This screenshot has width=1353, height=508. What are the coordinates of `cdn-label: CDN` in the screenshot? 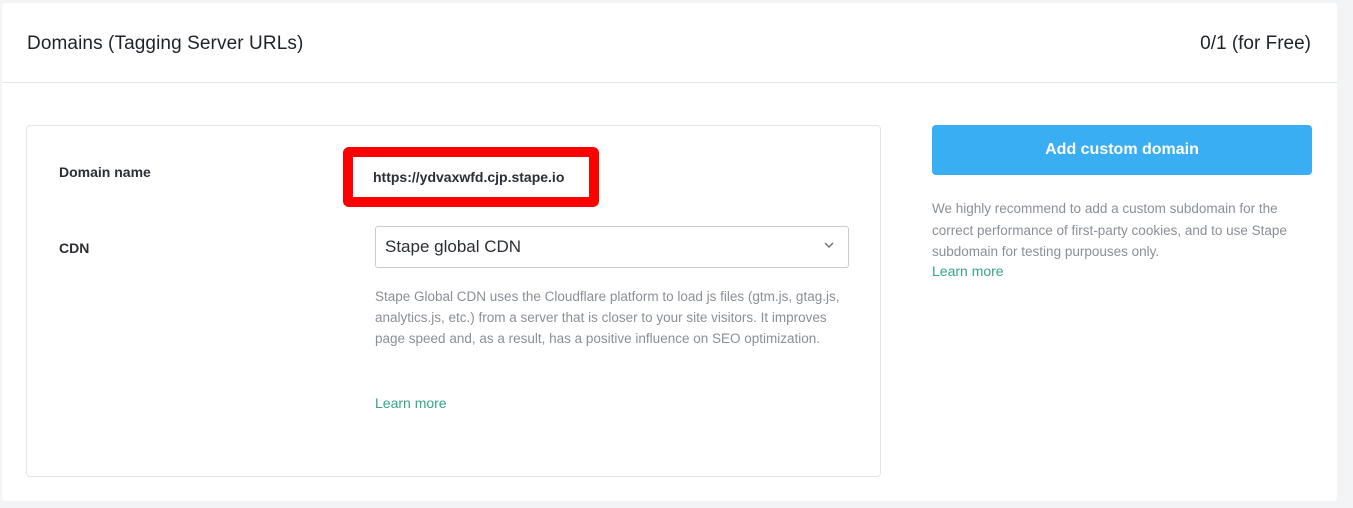 It's located at (74, 248).